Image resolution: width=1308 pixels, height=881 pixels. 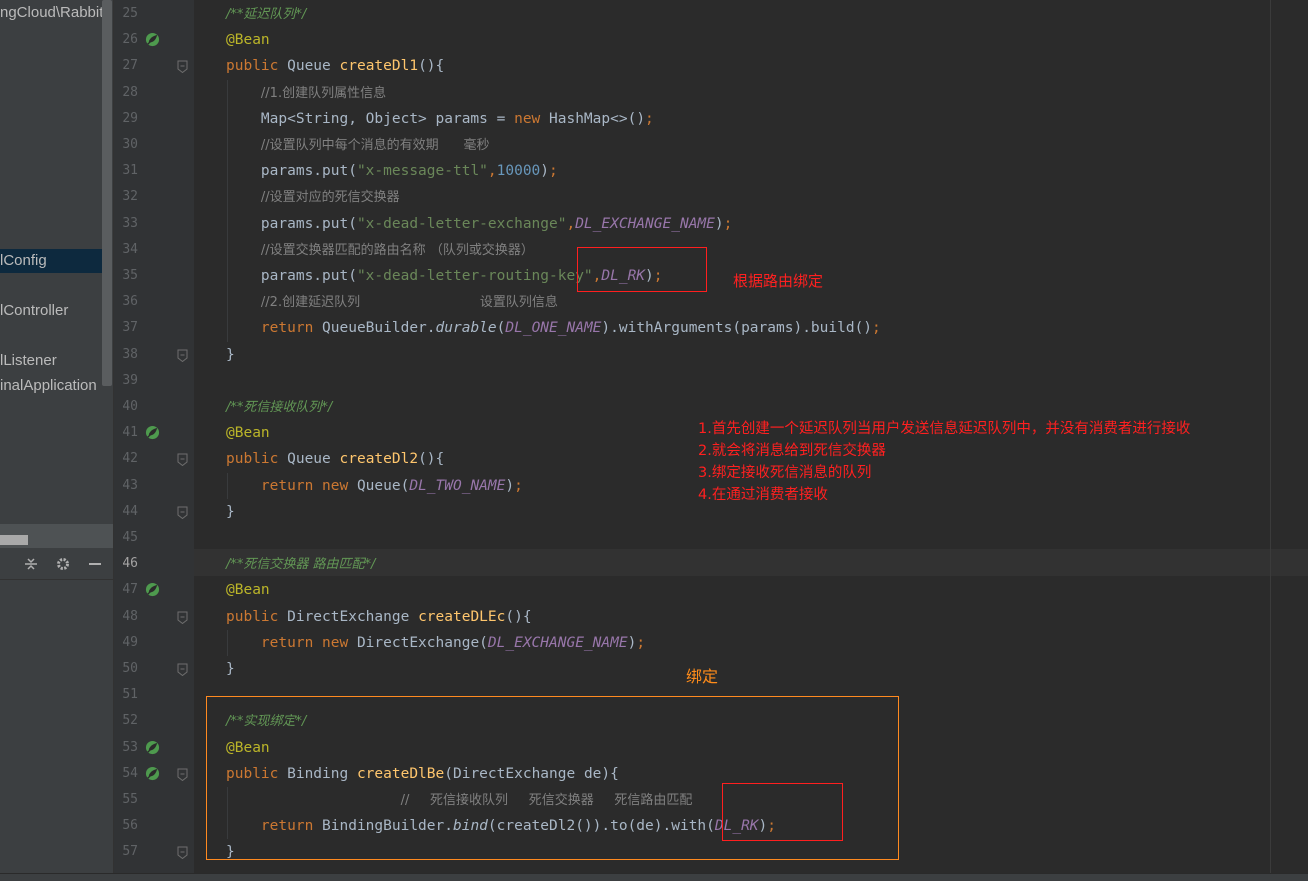 I want to click on gutter-row: 47, so click(x=154, y=590).